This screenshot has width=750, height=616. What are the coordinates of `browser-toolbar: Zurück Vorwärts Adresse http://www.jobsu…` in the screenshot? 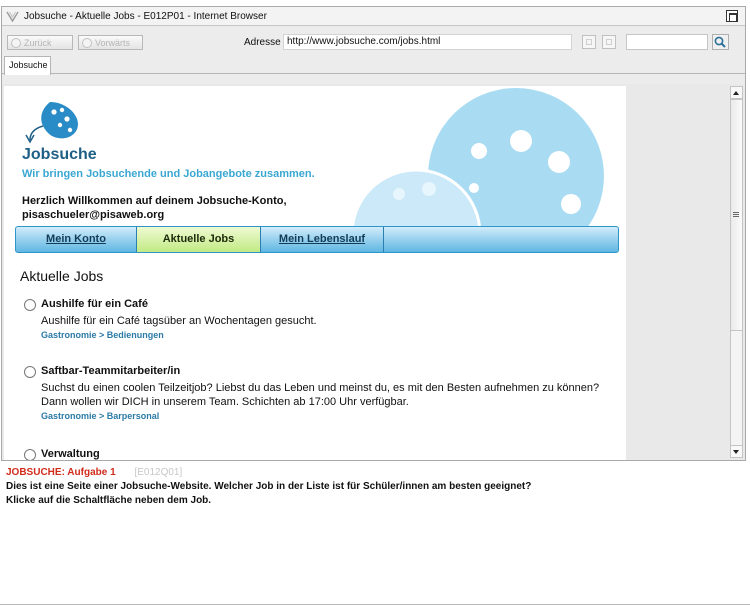 It's located at (373, 40).